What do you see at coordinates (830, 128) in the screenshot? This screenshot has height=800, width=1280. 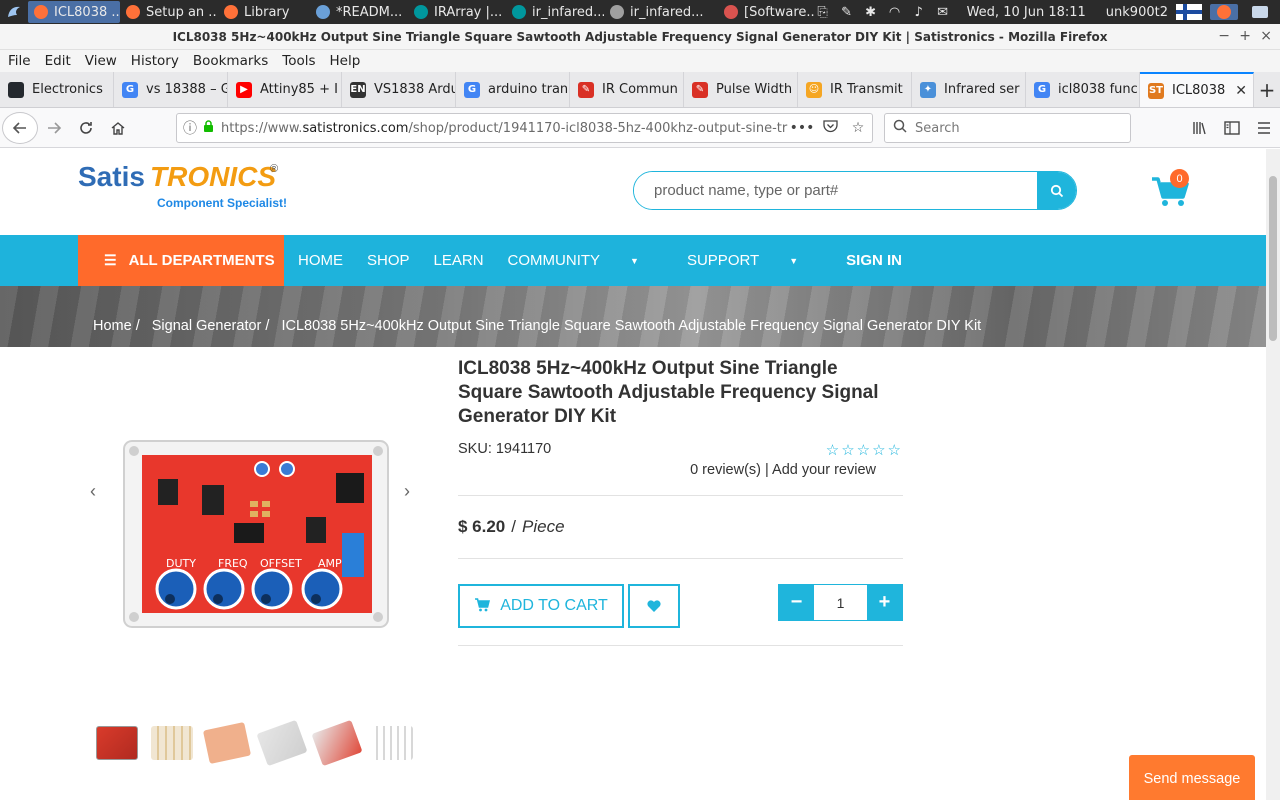 I see `pocket-icon` at bounding box center [830, 128].